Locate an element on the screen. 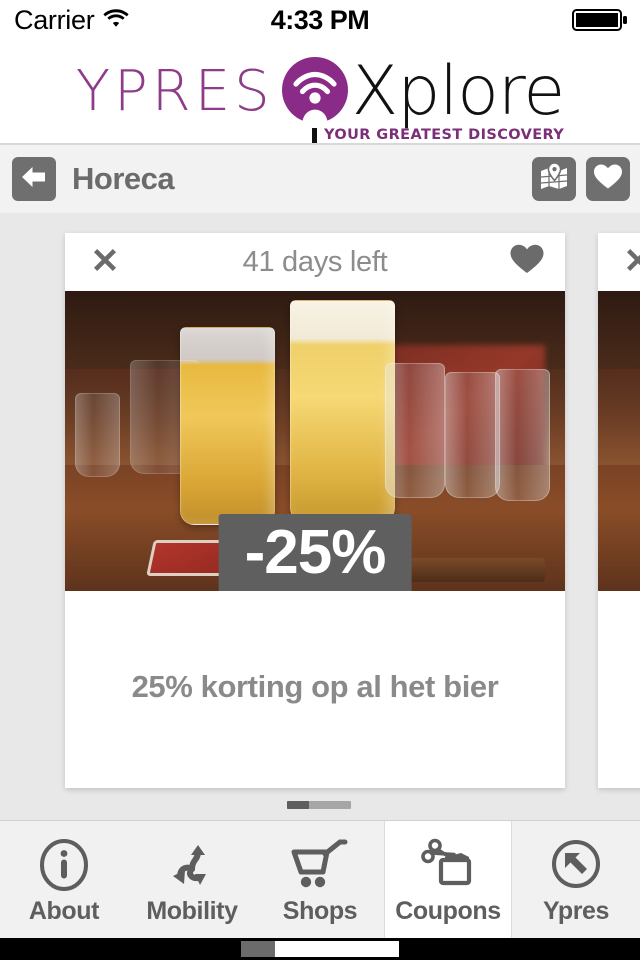  arrow-circle-icon is located at coordinates (576, 865).